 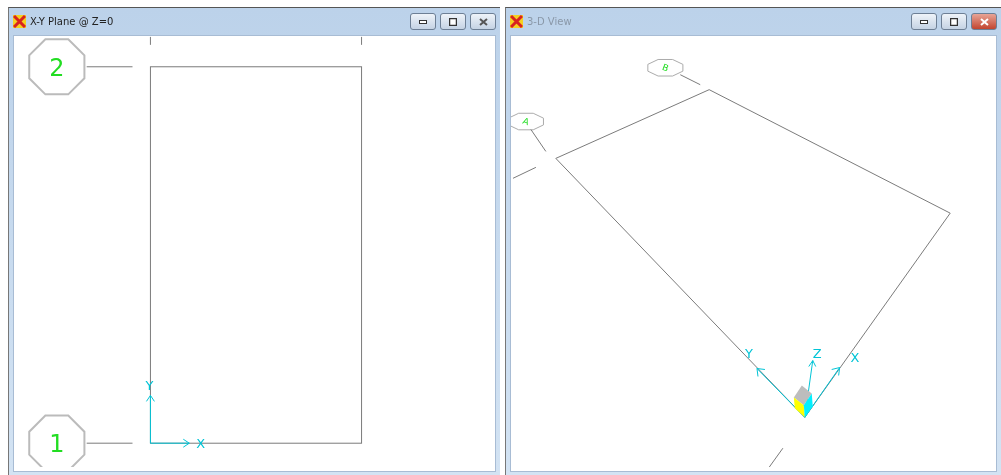 What do you see at coordinates (817, 353) in the screenshot?
I see `axis-label: Z` at bounding box center [817, 353].